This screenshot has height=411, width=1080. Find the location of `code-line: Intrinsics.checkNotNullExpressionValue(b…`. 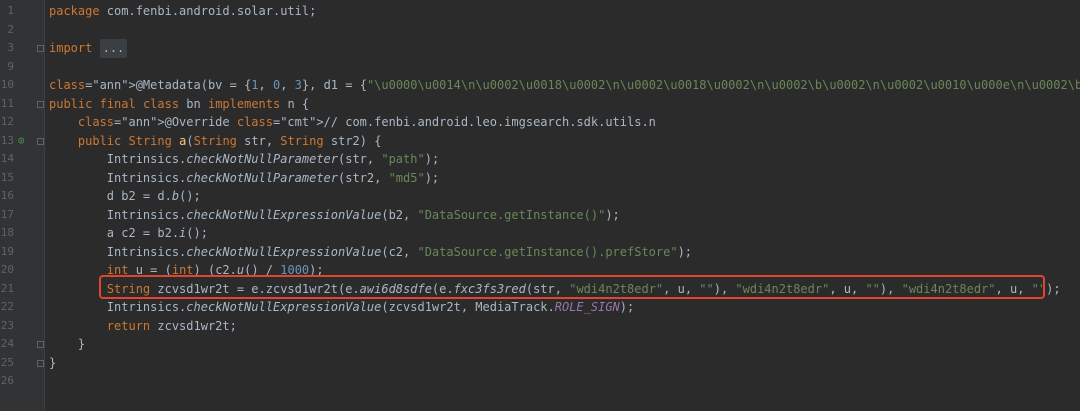

code-line: Intrinsics.checkNotNullExpressionValue(b… is located at coordinates (562, 215).